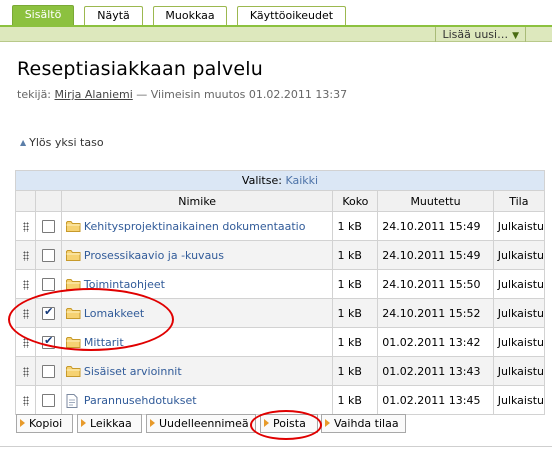 This screenshot has width=552, height=452. I want to click on highlight-circle-checked-items, so click(91, 319).